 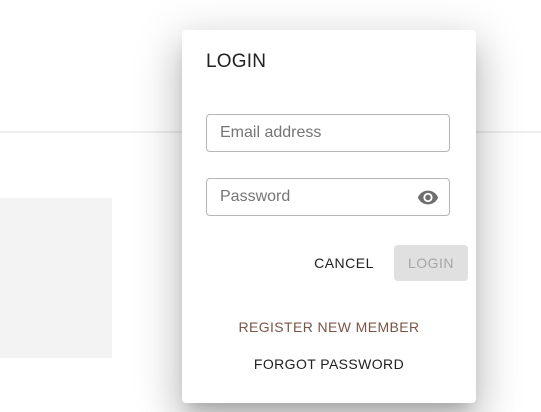 What do you see at coordinates (329, 327) in the screenshot?
I see `register-new-member-link: REGISTER NEW MEMBER` at bounding box center [329, 327].